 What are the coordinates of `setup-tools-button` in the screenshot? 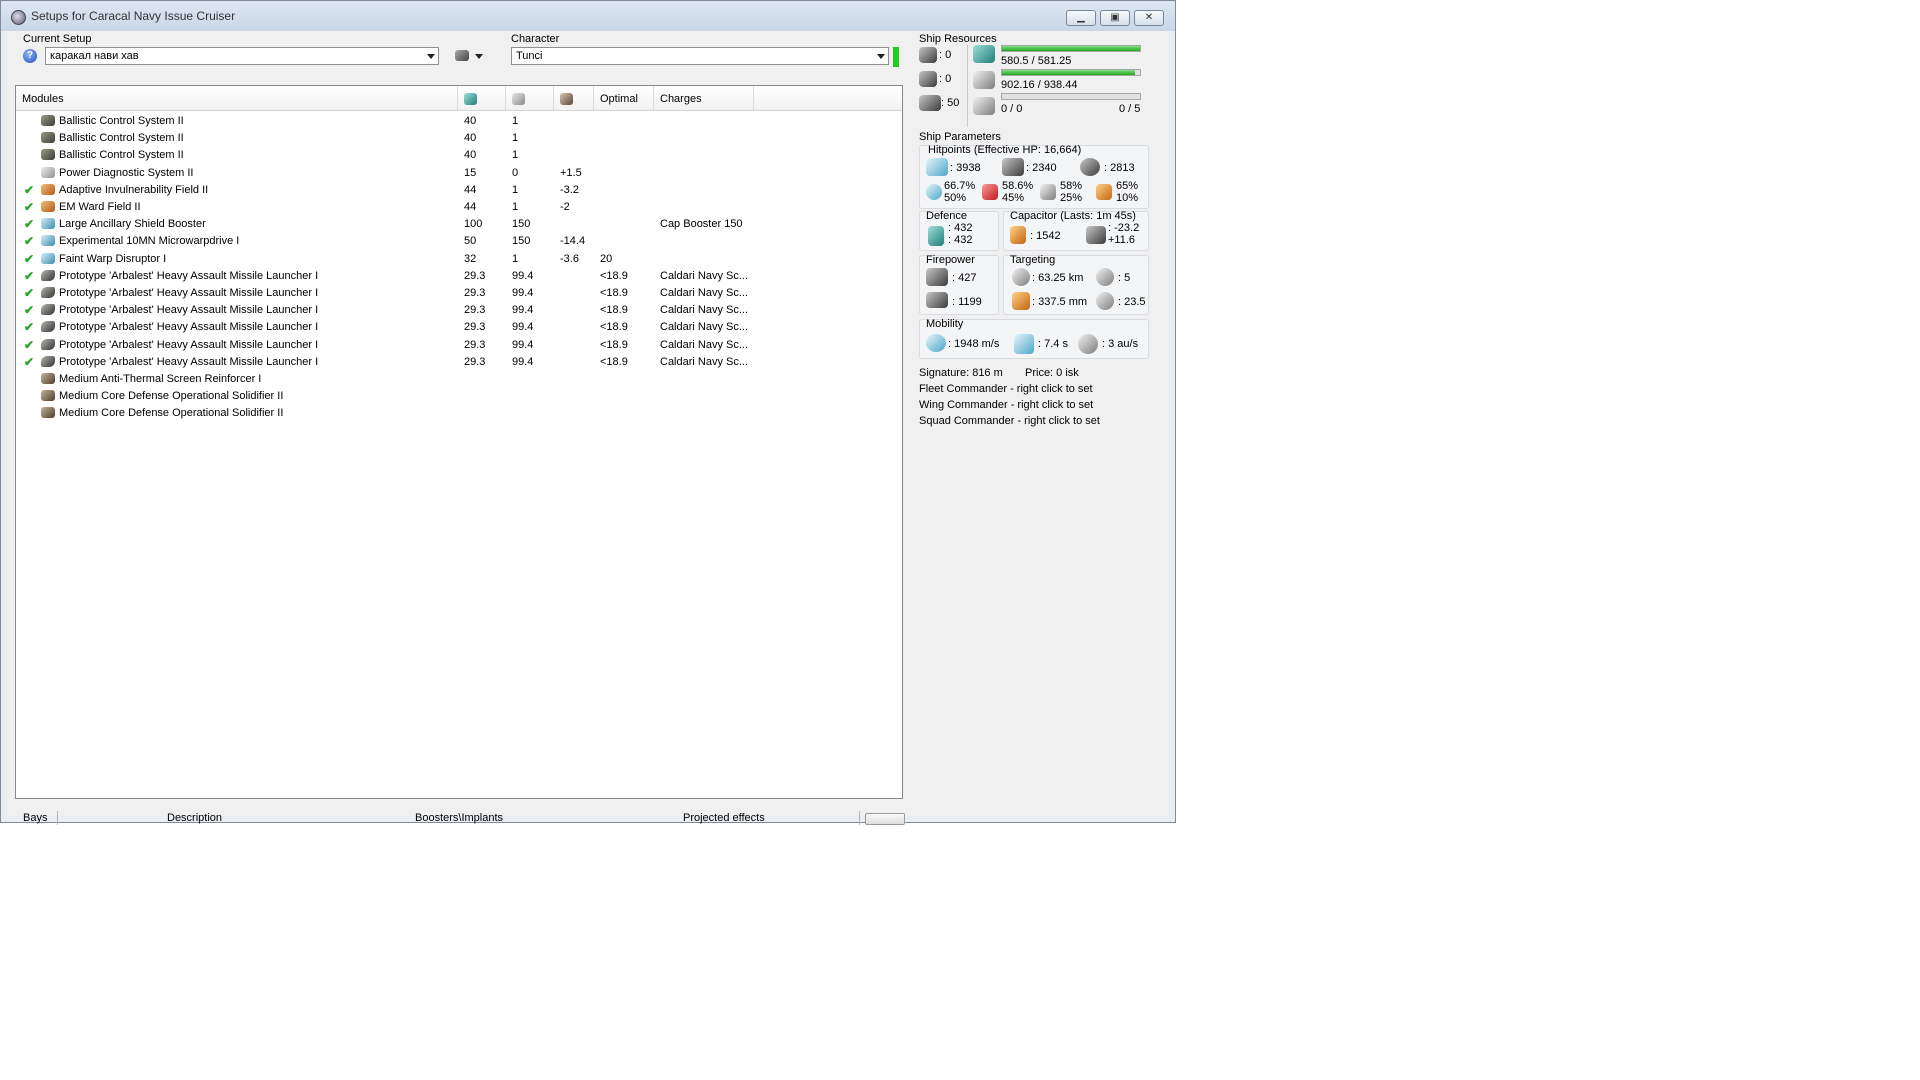 It's located at (469, 56).